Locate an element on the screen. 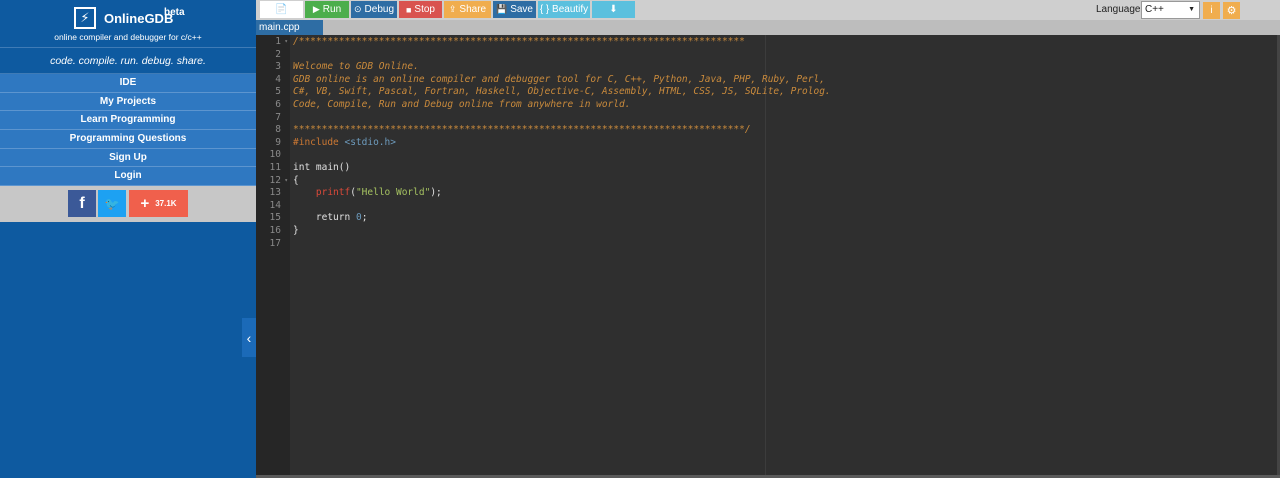 The width and height of the screenshot is (1280, 478). info-button: i is located at coordinates (1211, 10).